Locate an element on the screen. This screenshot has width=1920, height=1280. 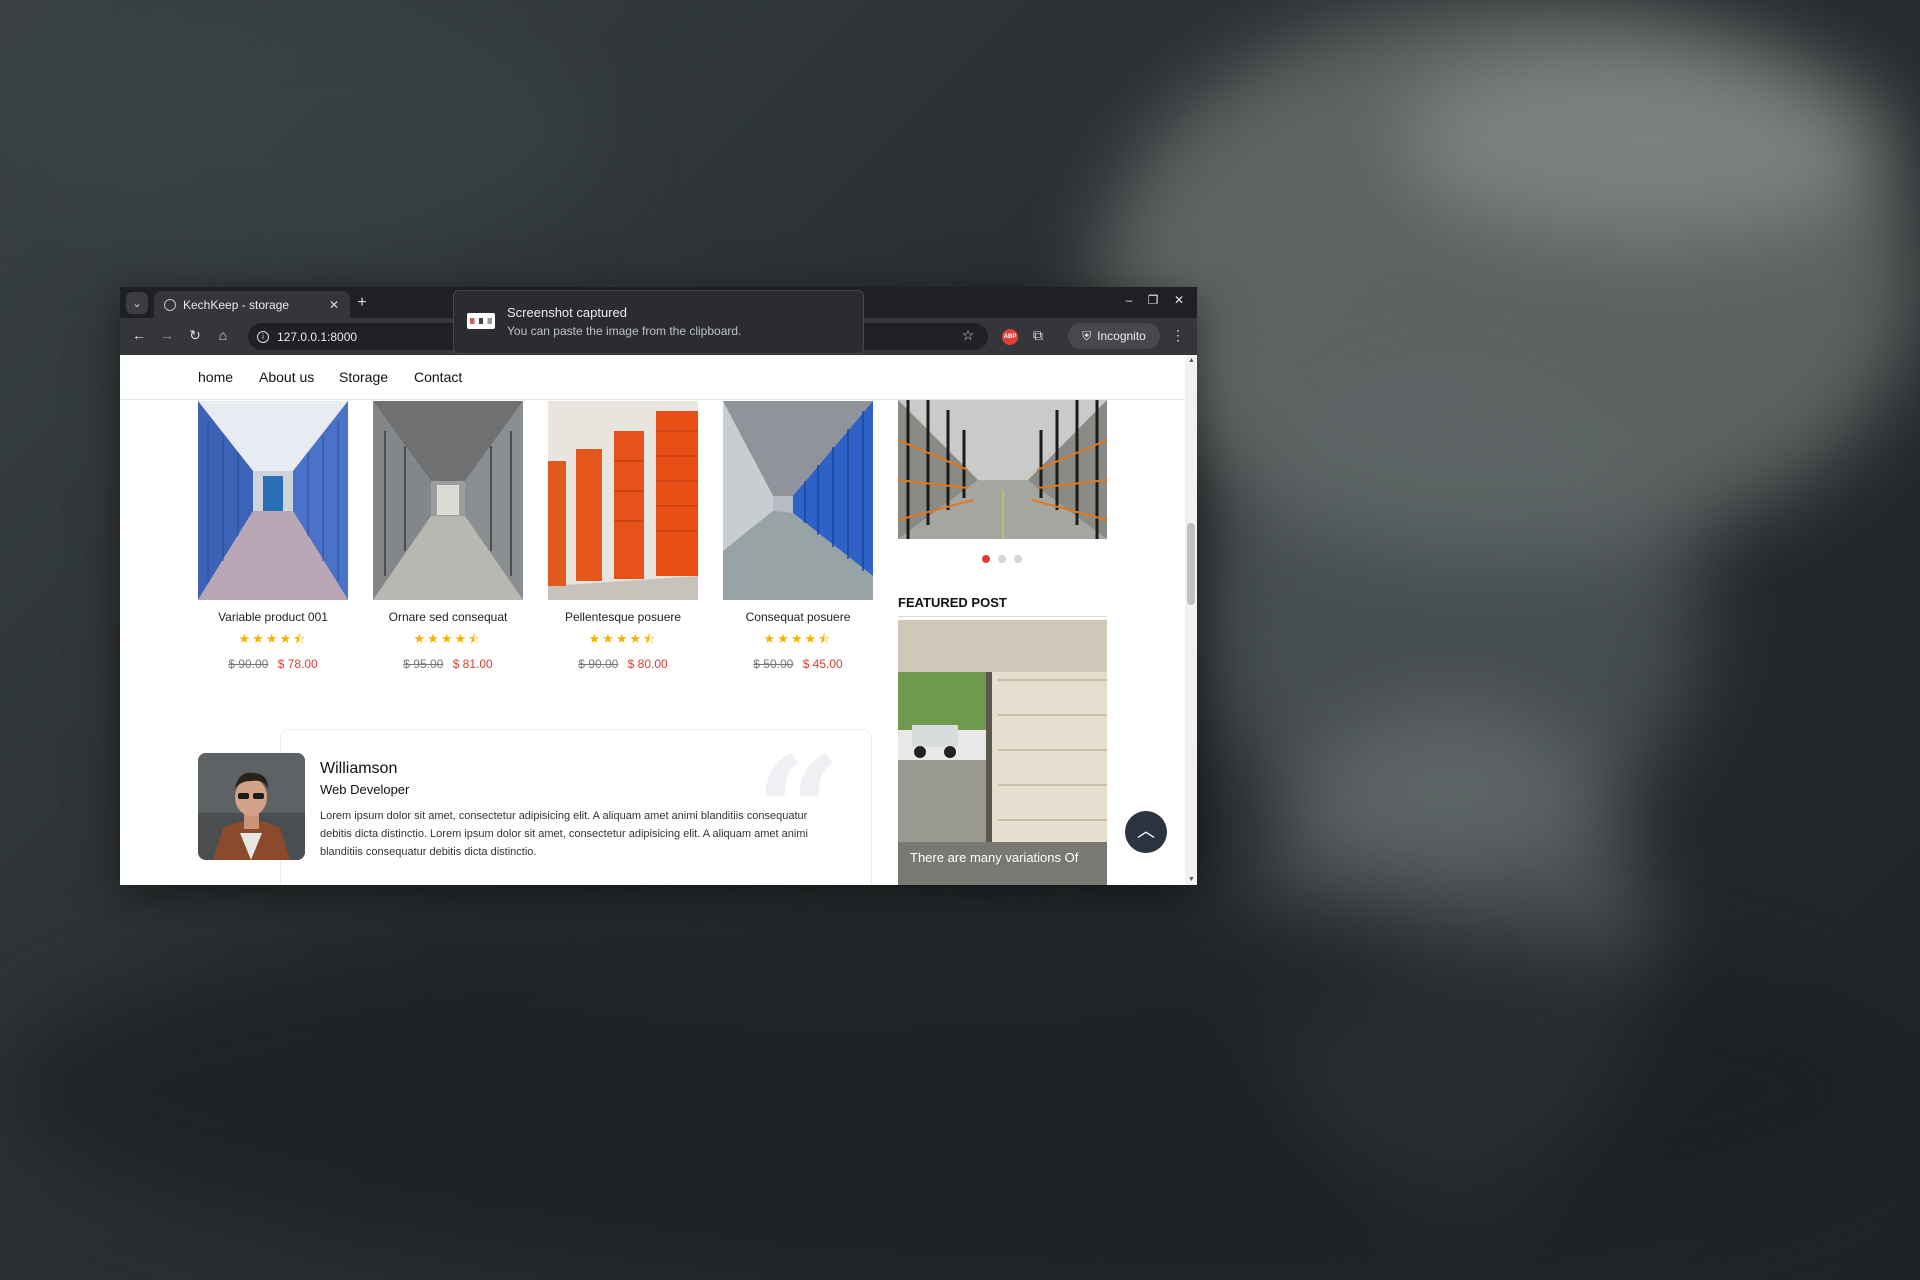
sidebar-slider-image is located at coordinates (1002, 469).